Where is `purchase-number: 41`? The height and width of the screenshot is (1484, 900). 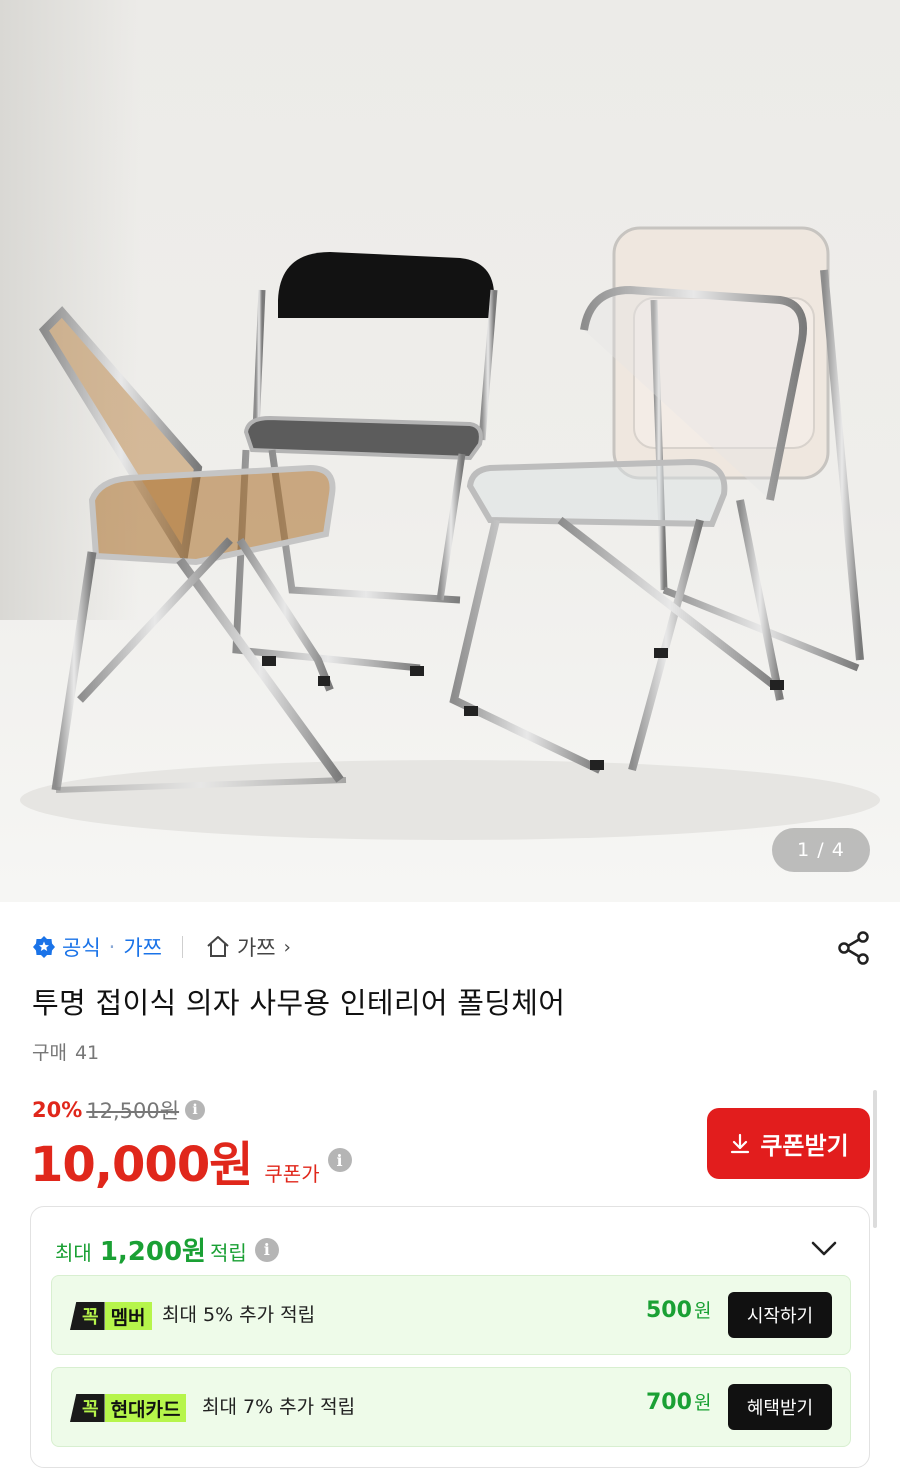
purchase-number: 41 is located at coordinates (87, 1053).